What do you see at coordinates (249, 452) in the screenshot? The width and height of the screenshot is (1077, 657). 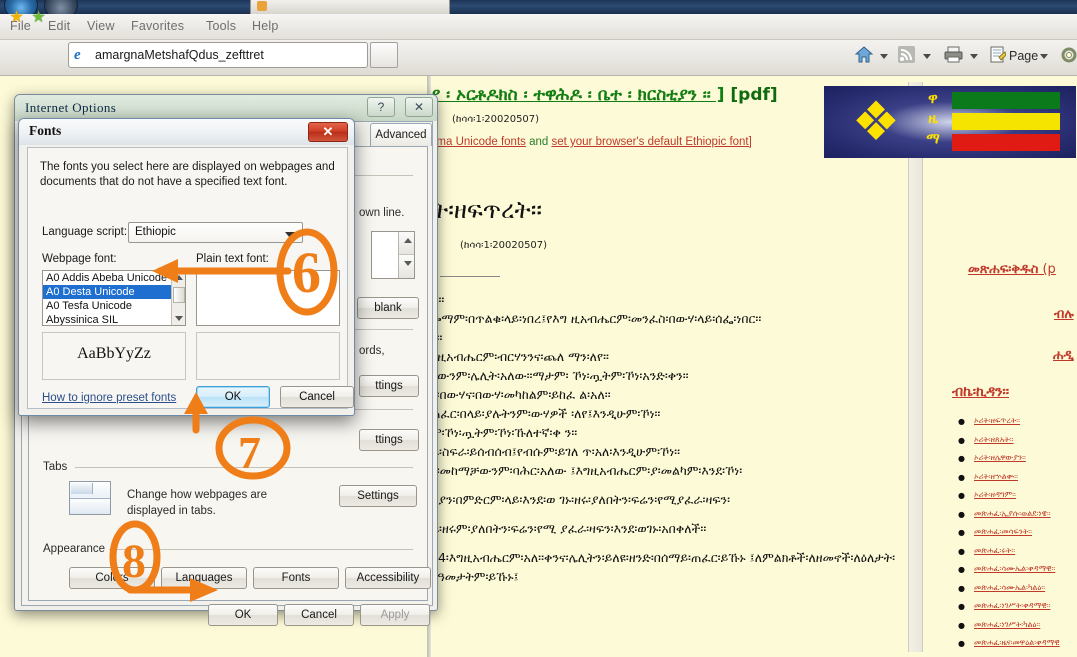 I see `annotation-number-7: 7` at bounding box center [249, 452].